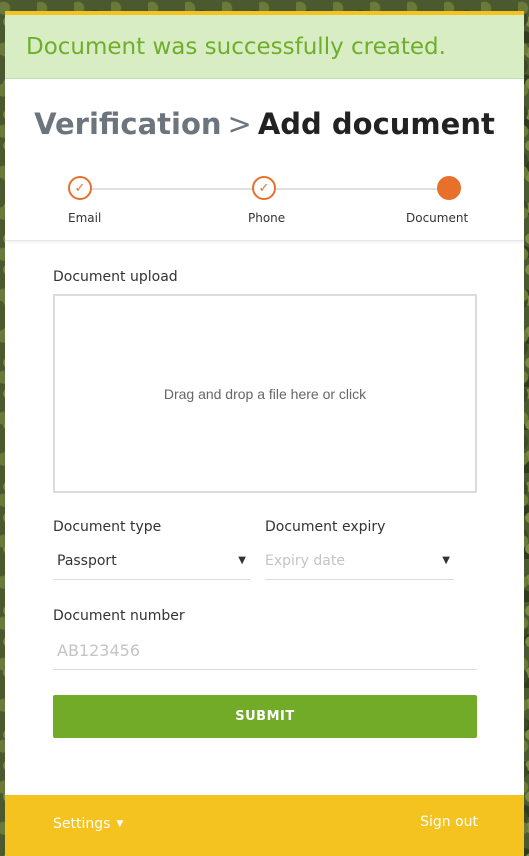 The image size is (529, 856). What do you see at coordinates (265, 651) in the screenshot?
I see `document-number-input: AB123456` at bounding box center [265, 651].